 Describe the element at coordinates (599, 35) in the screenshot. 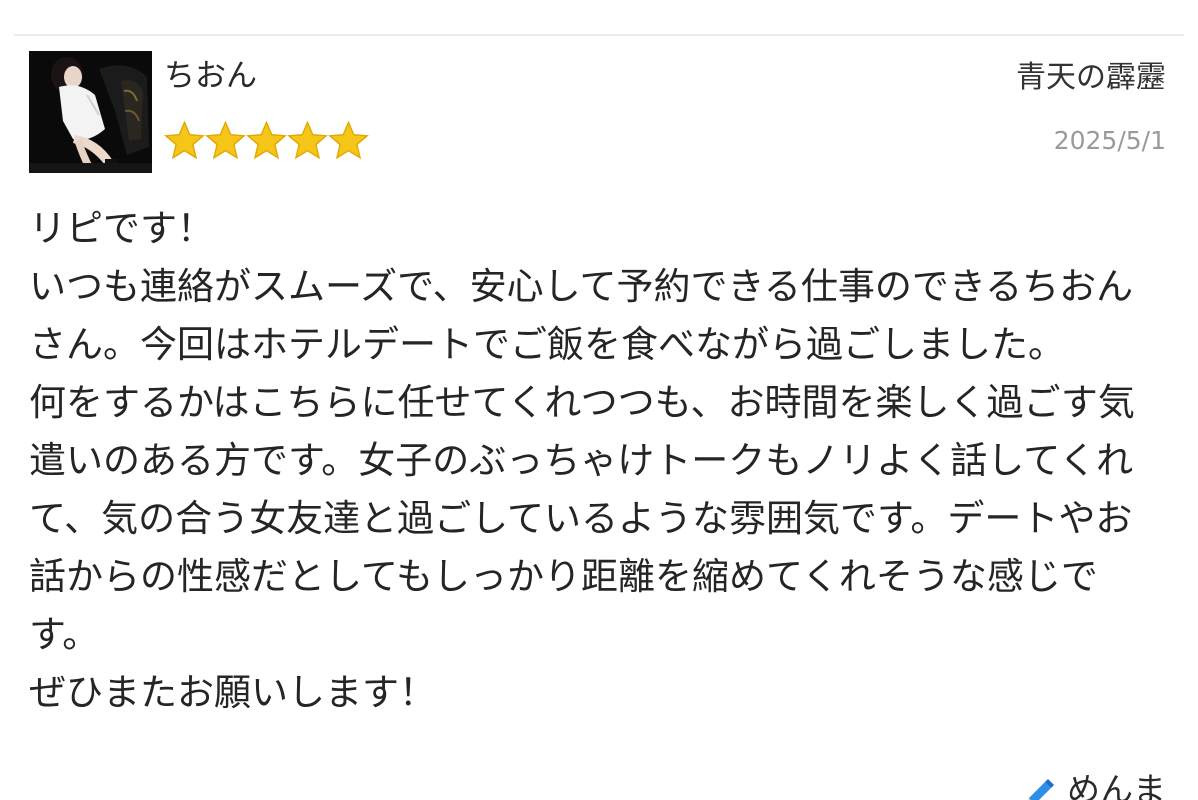

I see `divider` at that location.